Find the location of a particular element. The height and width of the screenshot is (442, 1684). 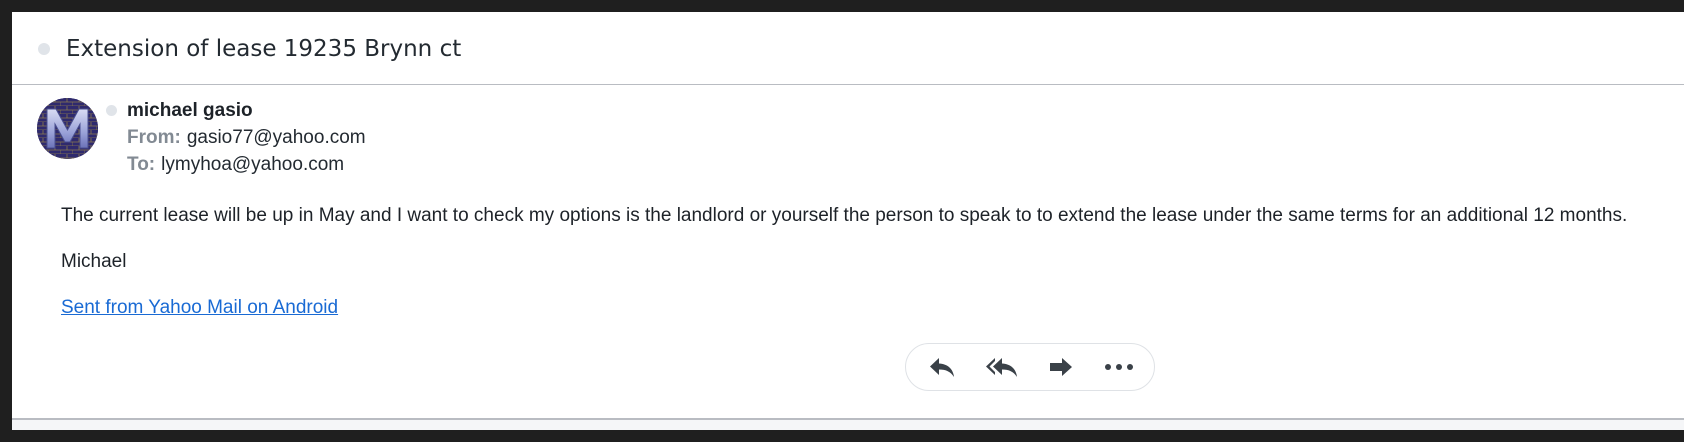

message-action-toolbar is located at coordinates (1030, 367).